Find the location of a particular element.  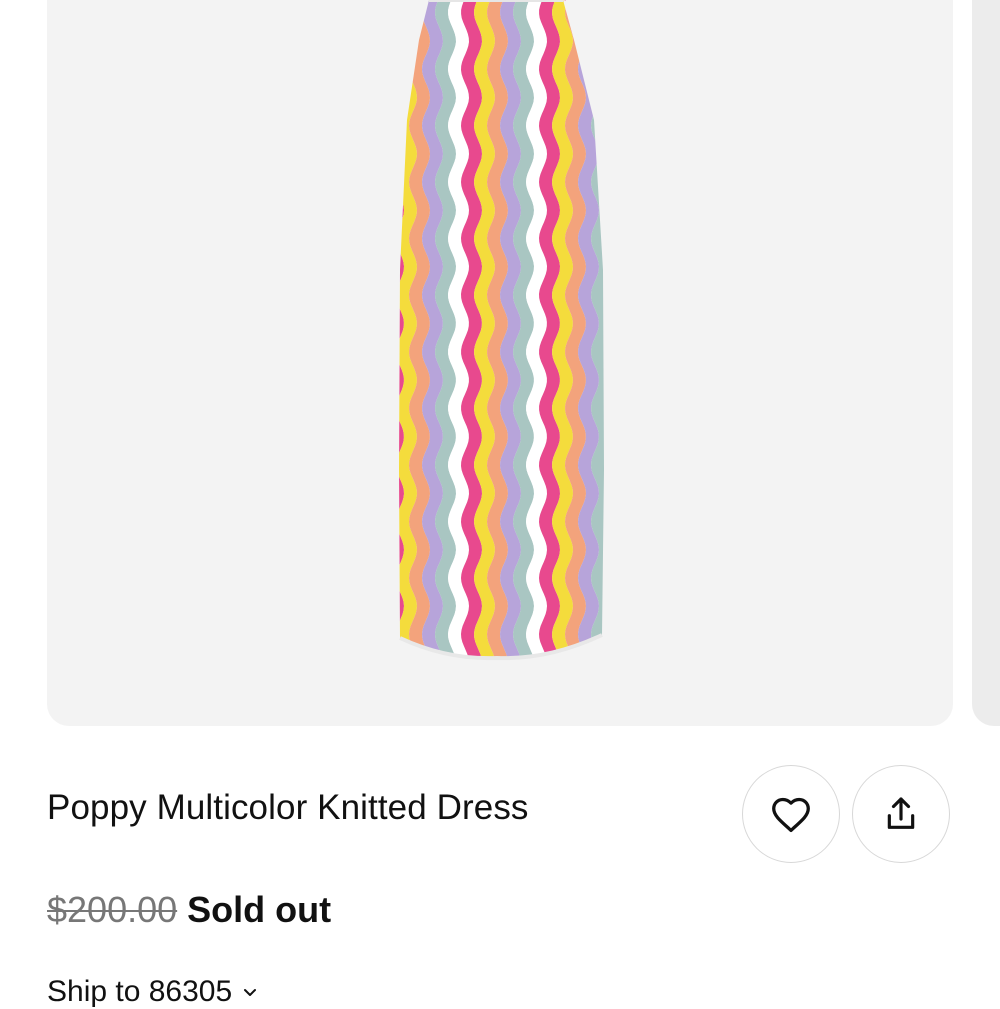

original-price: $200.00 is located at coordinates (112, 909).